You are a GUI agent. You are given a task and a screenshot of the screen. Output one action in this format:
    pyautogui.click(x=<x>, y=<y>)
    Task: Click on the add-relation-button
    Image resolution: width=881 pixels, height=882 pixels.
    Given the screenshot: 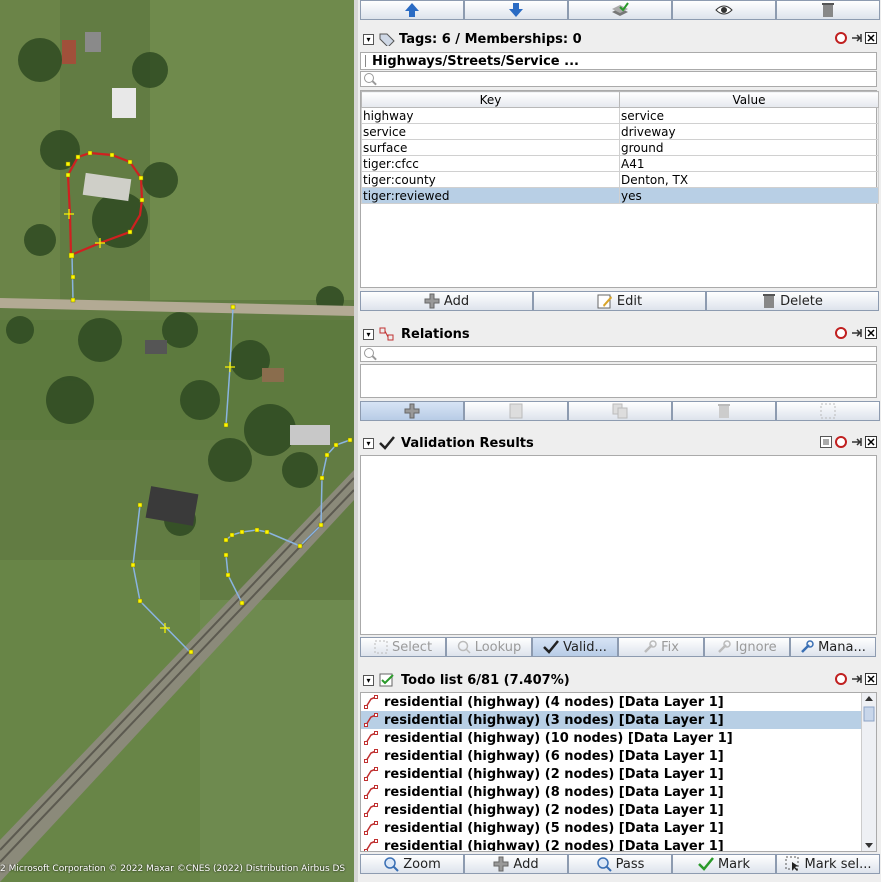 What is the action you would take?
    pyautogui.click(x=412, y=411)
    